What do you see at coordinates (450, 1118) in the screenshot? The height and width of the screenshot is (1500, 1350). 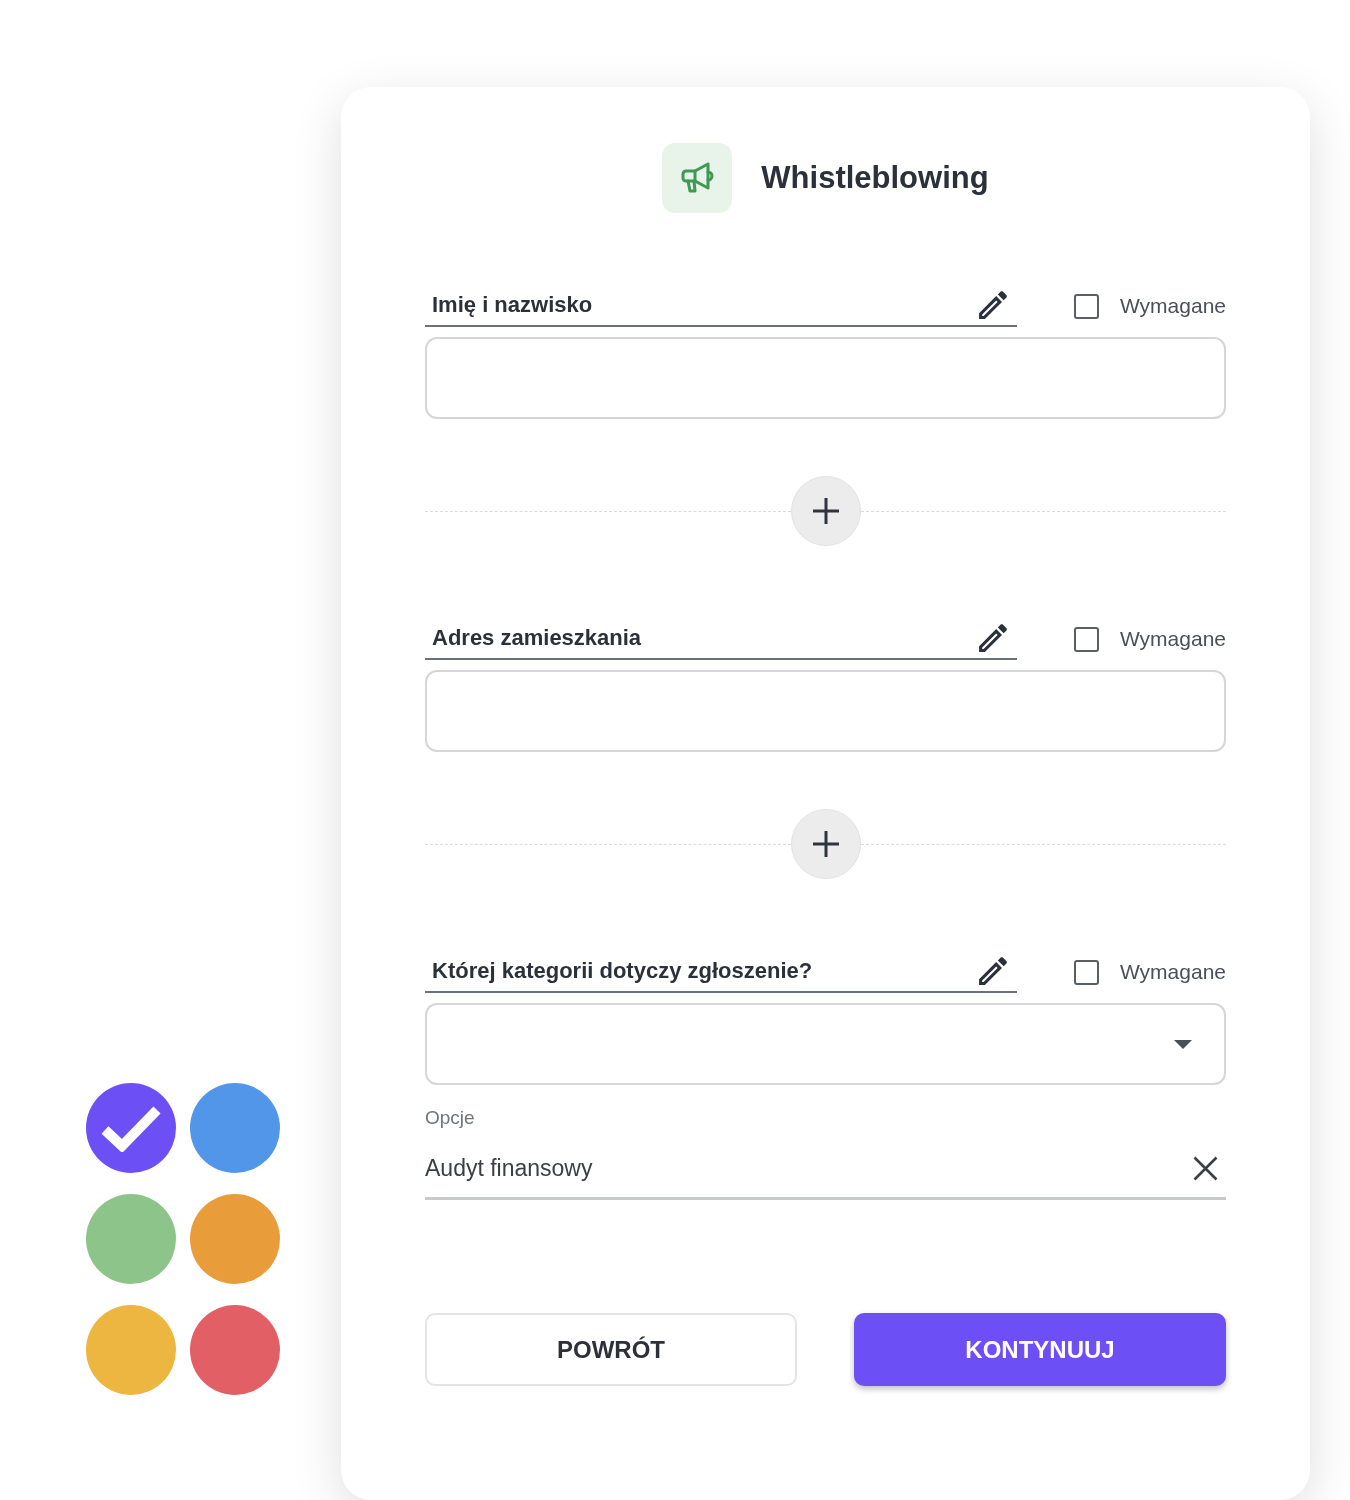 I see `options-label: Opcje` at bounding box center [450, 1118].